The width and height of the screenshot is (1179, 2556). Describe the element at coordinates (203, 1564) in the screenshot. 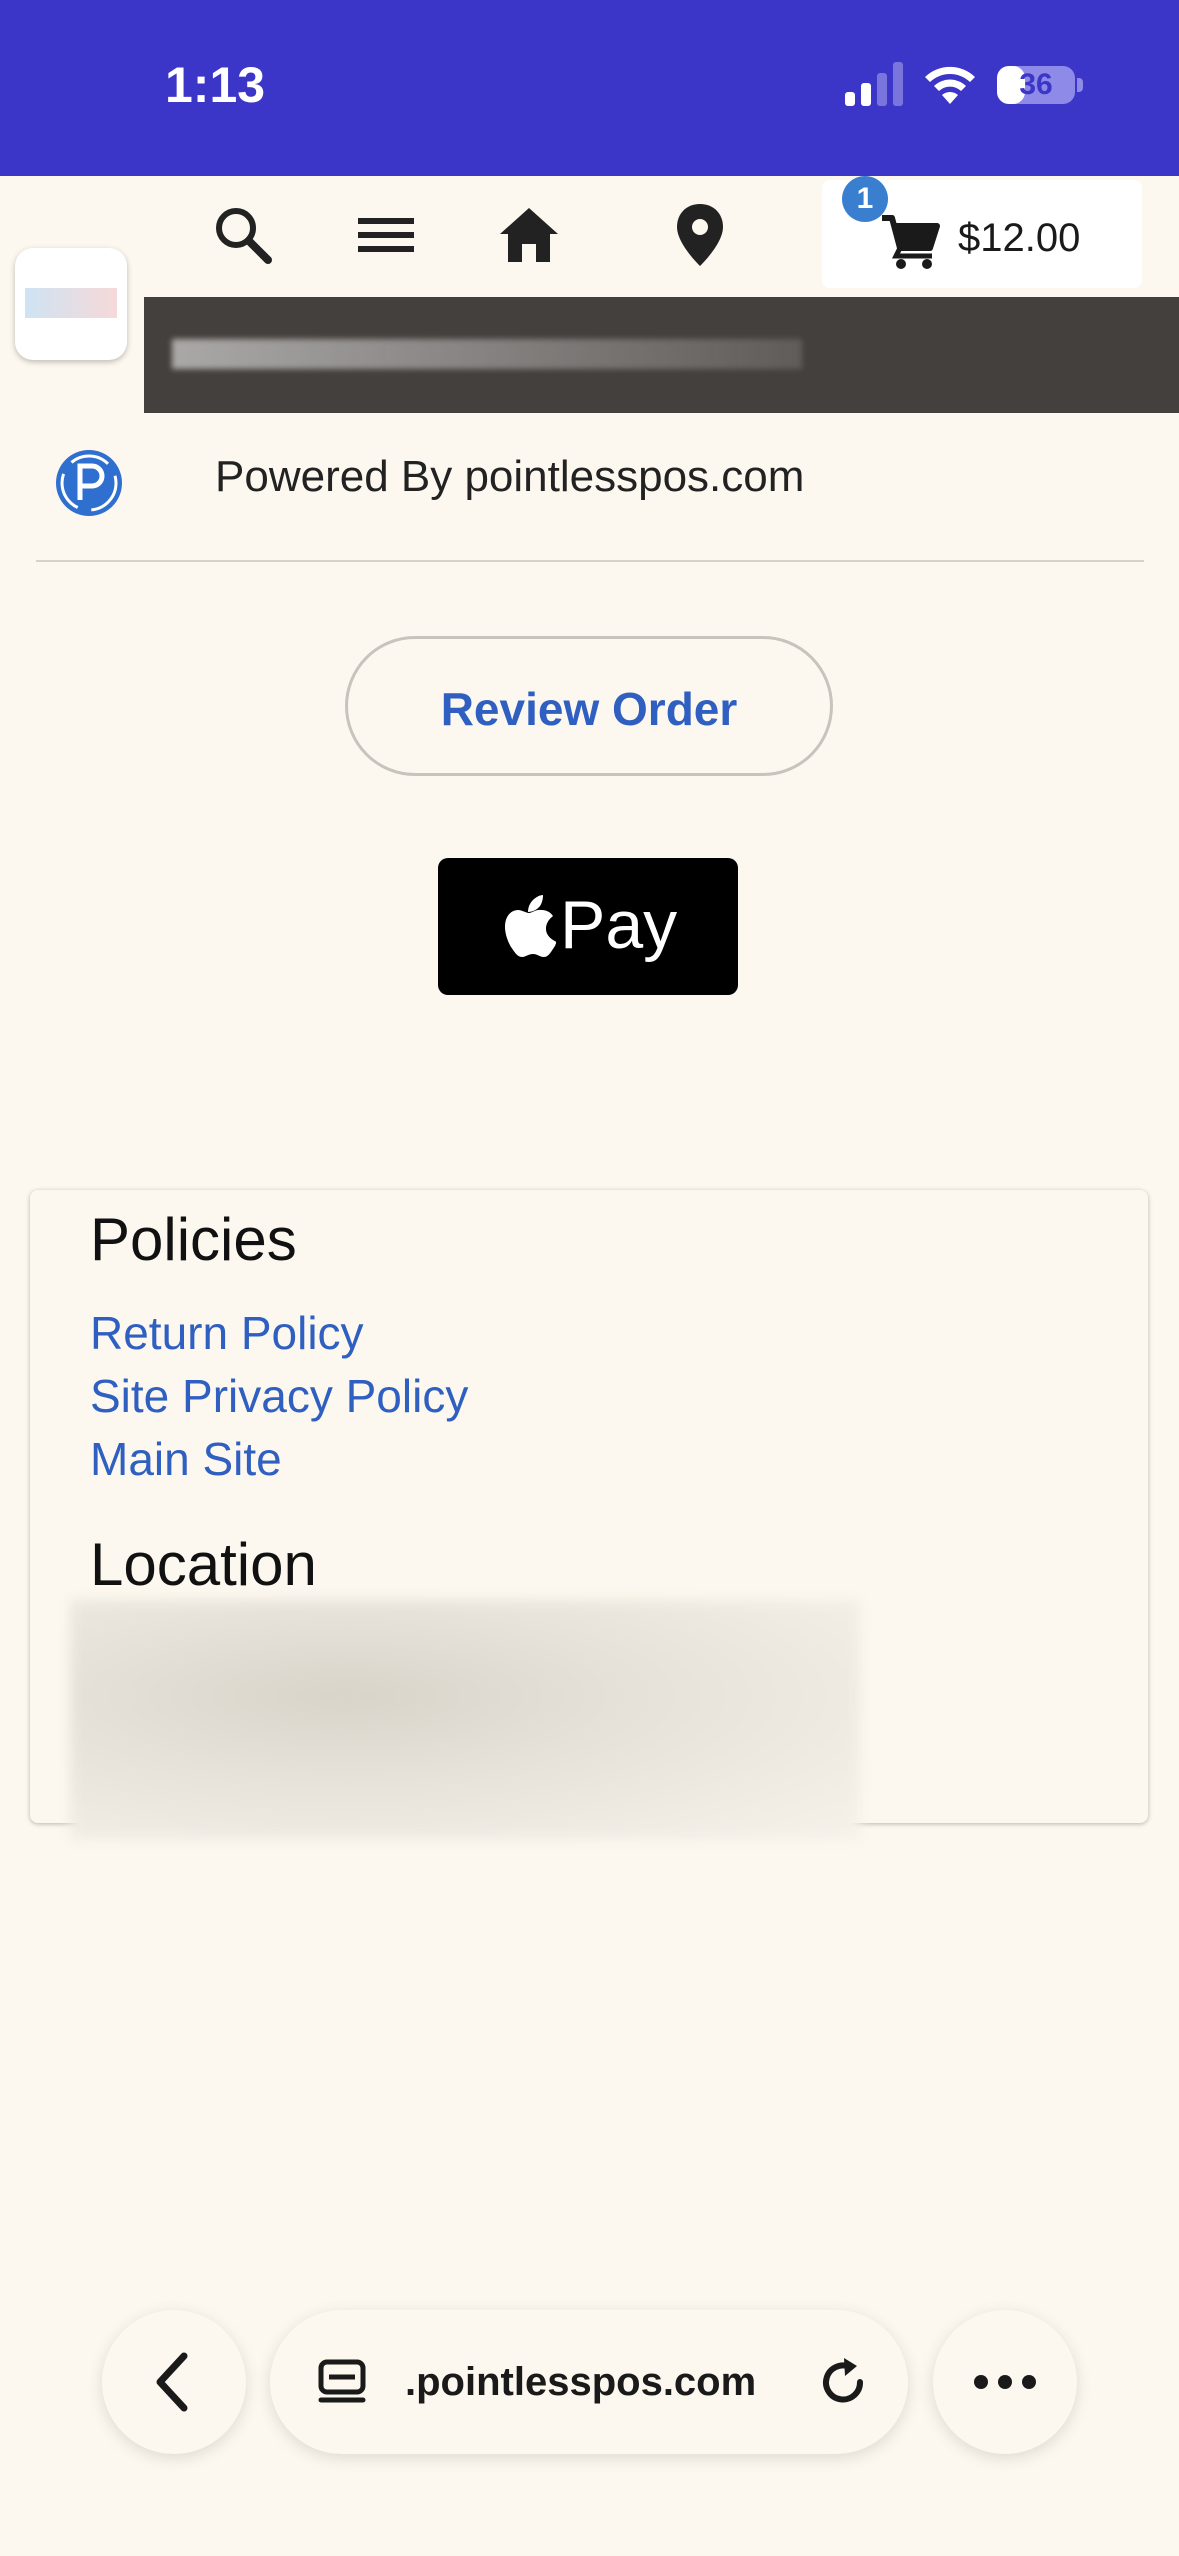

I see `location-title: Location` at that location.